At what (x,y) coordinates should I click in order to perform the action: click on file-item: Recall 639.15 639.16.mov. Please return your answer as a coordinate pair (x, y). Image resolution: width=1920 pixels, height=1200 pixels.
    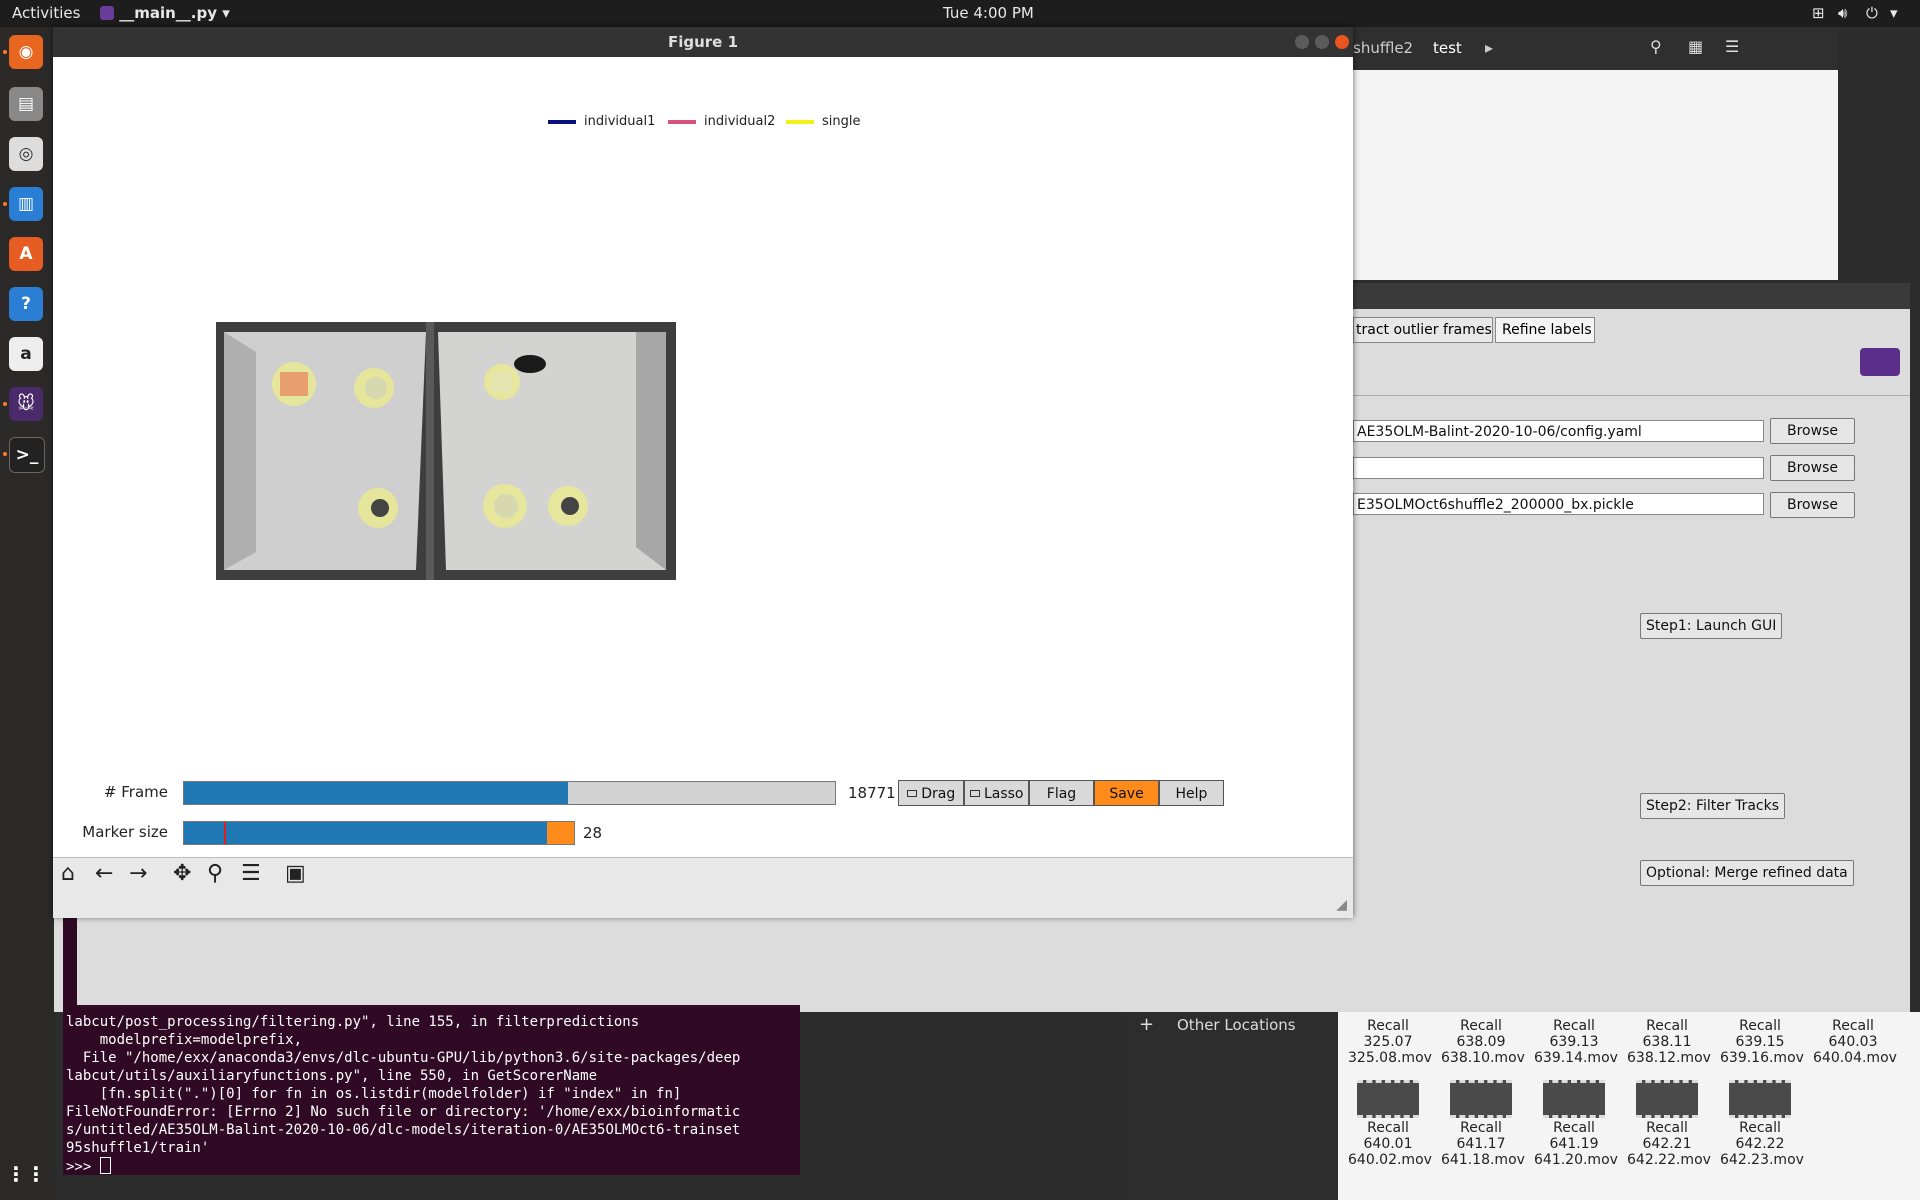
    Looking at the image, I should click on (1762, 1042).